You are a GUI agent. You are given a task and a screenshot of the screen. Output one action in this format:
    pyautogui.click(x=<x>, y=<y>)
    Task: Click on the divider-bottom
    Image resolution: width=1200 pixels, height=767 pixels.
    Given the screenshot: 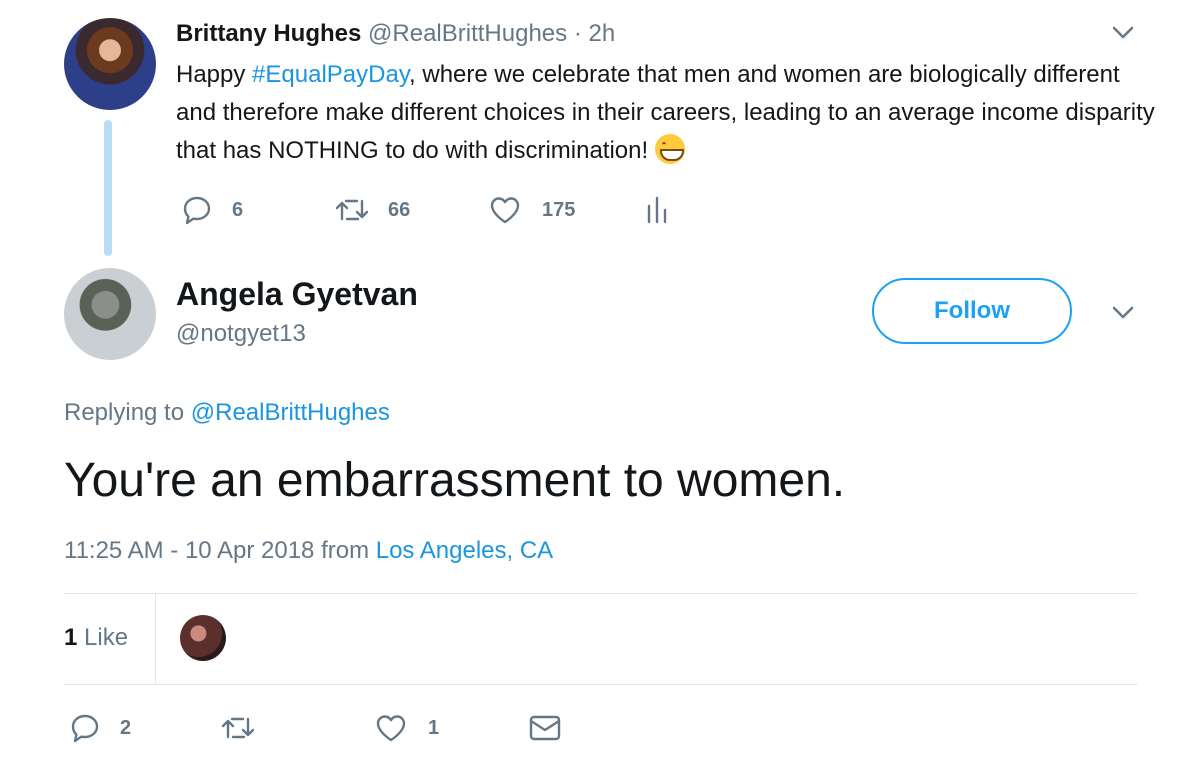 What is the action you would take?
    pyautogui.click(x=601, y=684)
    